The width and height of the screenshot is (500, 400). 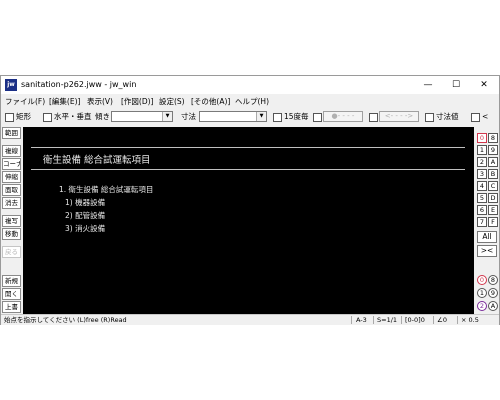 What do you see at coordinates (484, 85) in the screenshot?
I see `close-button: ✕` at bounding box center [484, 85].